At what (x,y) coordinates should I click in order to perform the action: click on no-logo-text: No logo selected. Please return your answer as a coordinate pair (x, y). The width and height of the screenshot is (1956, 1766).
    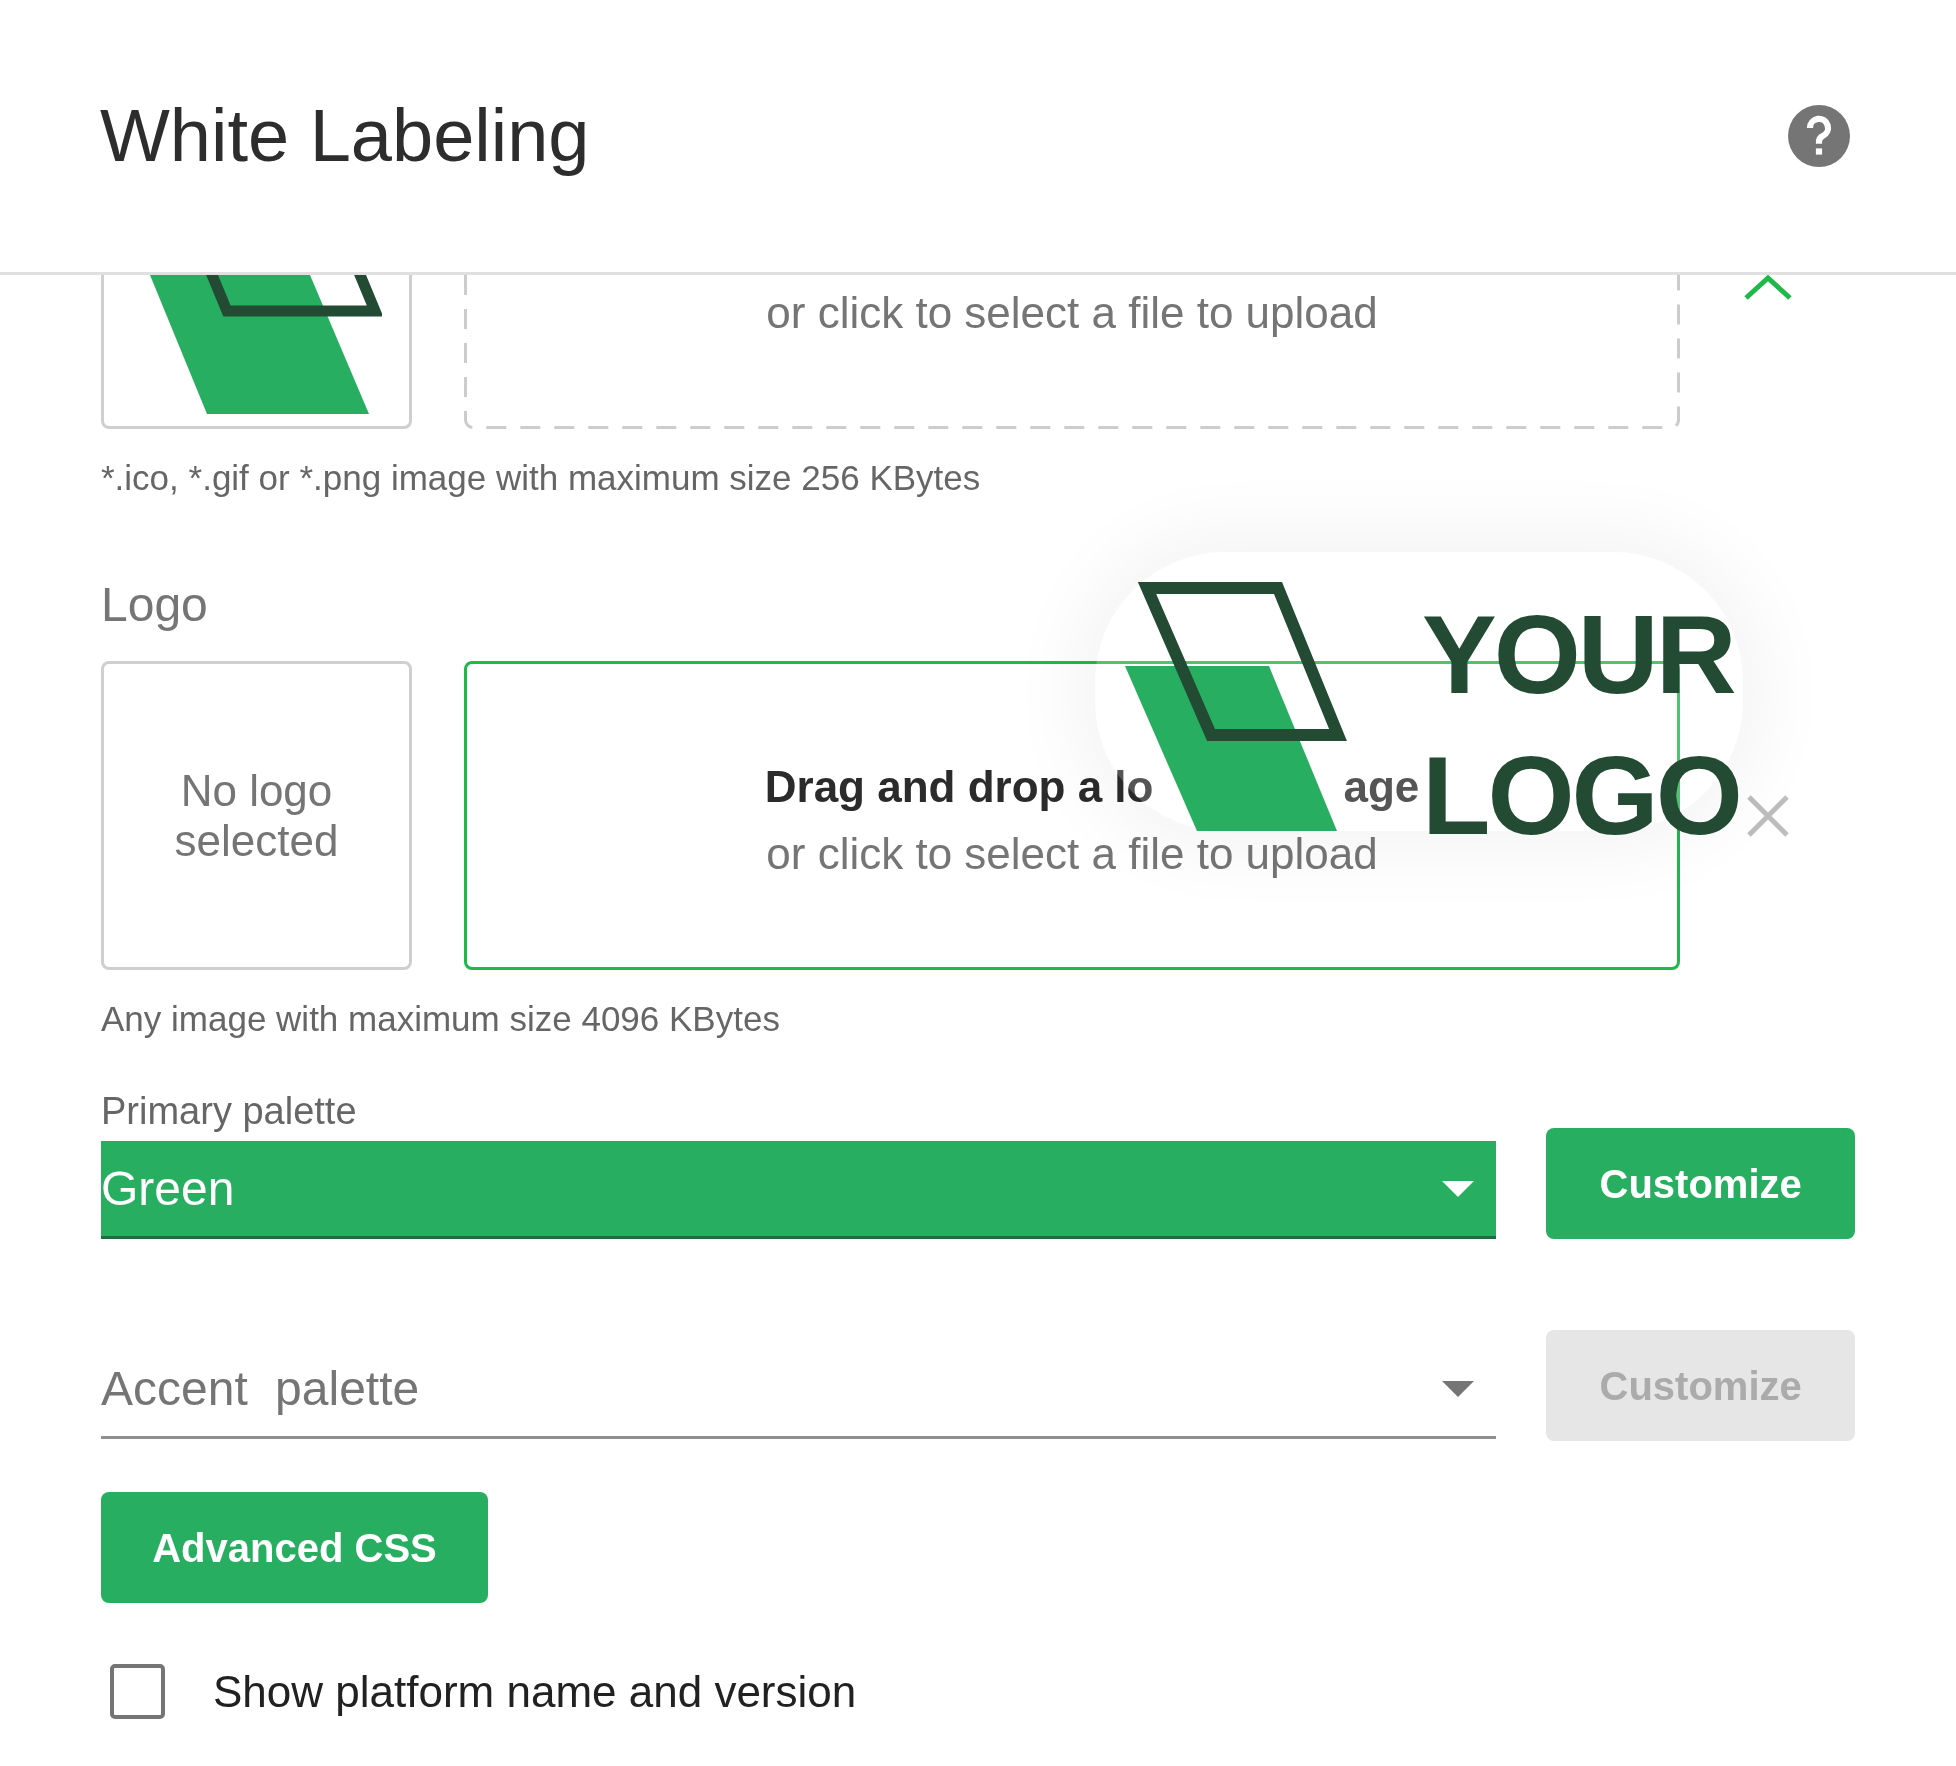
    Looking at the image, I should click on (256, 815).